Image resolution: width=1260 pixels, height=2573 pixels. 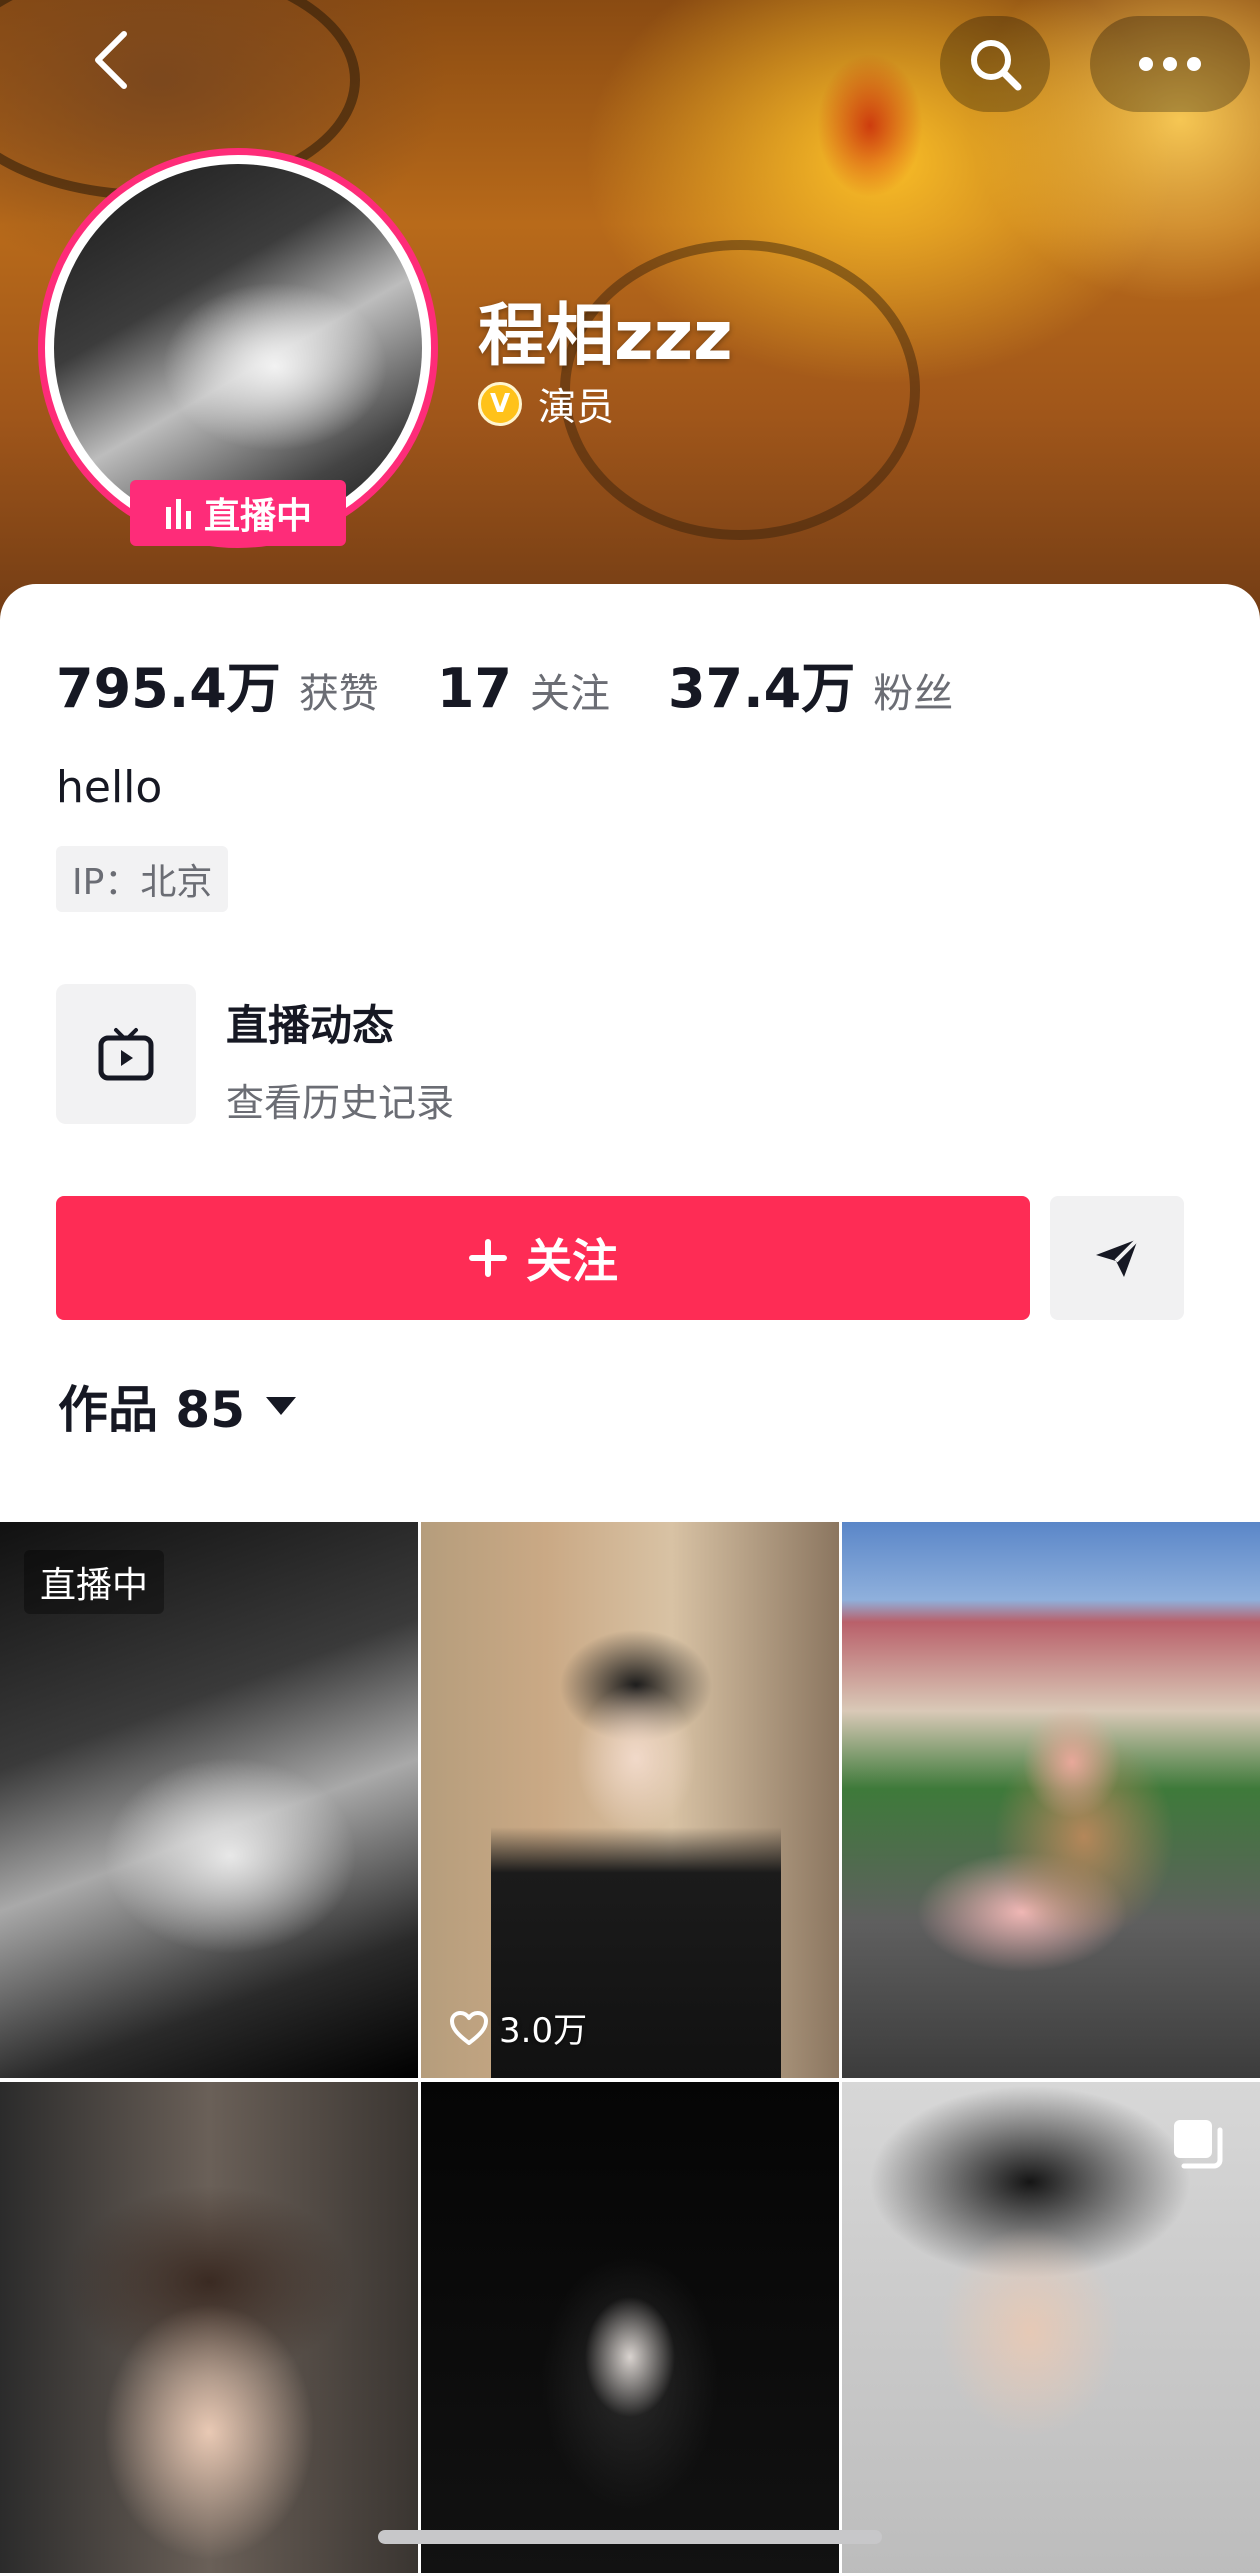 I want to click on tile-likes-count: 3.0万, so click(x=543, y=2031).